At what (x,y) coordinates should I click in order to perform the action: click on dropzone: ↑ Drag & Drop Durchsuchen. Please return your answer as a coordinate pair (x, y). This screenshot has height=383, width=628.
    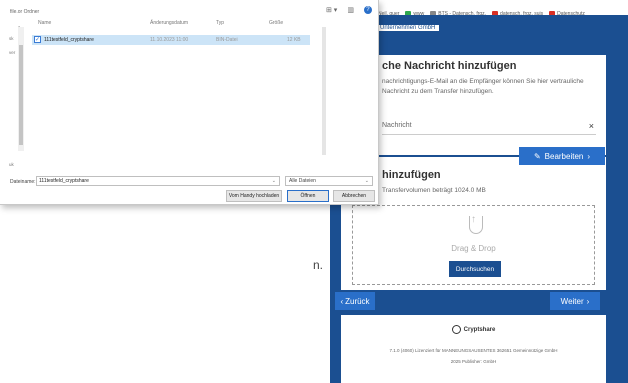
    Looking at the image, I should click on (473, 245).